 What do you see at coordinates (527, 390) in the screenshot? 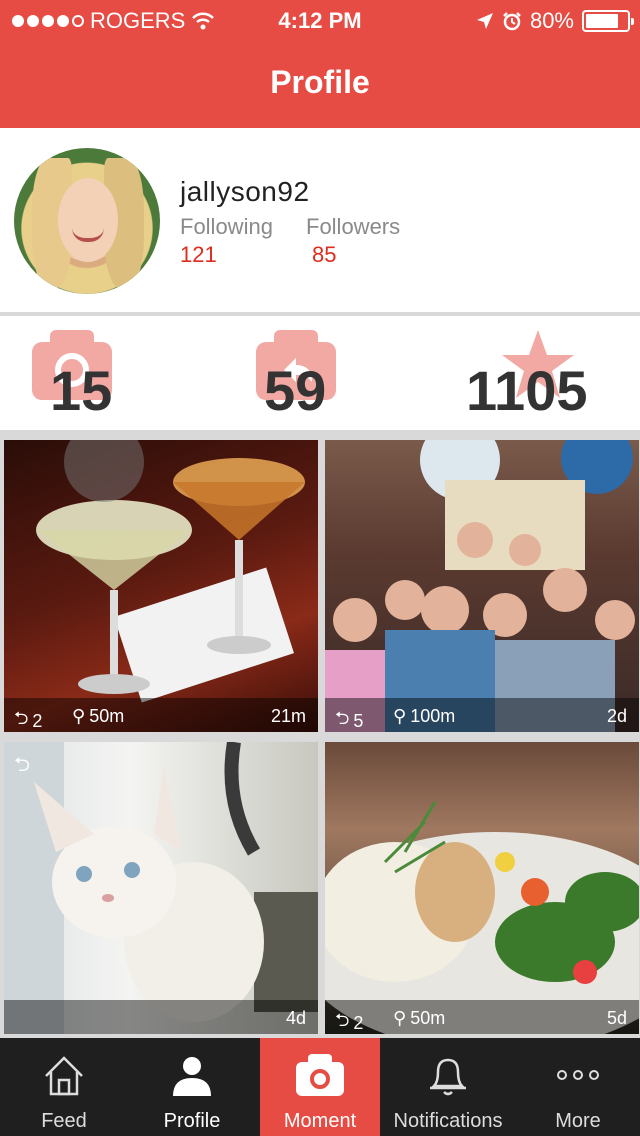
I see `stars-count: 1105` at bounding box center [527, 390].